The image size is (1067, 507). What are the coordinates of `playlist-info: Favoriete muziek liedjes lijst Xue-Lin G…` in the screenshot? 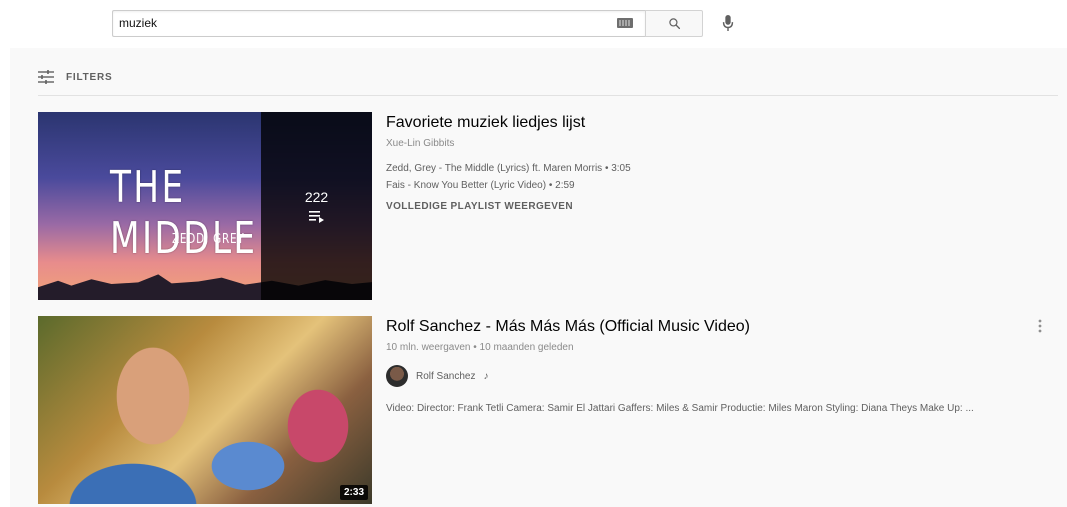 It's located at (716, 163).